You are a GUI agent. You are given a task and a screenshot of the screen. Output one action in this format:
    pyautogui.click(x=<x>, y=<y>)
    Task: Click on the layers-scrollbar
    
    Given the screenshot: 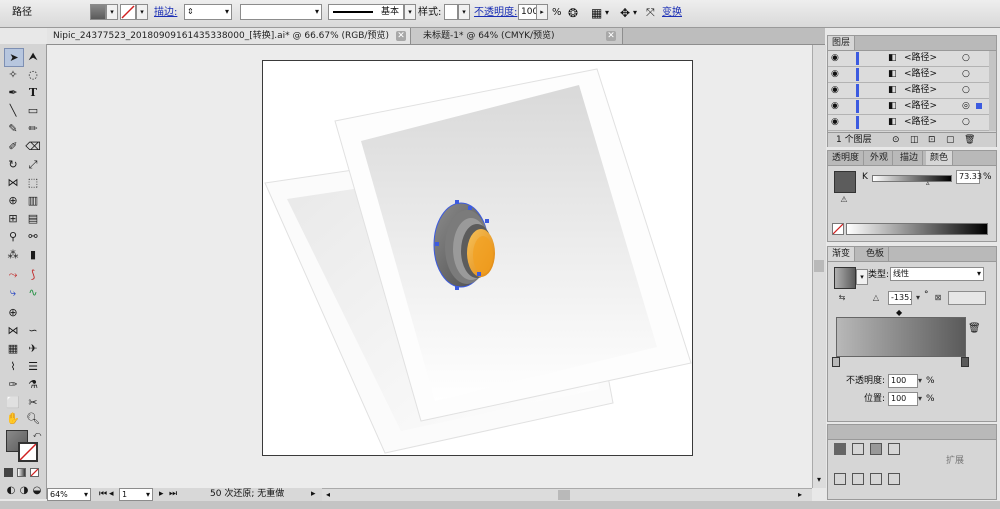 What is the action you would take?
    pyautogui.click(x=992, y=91)
    